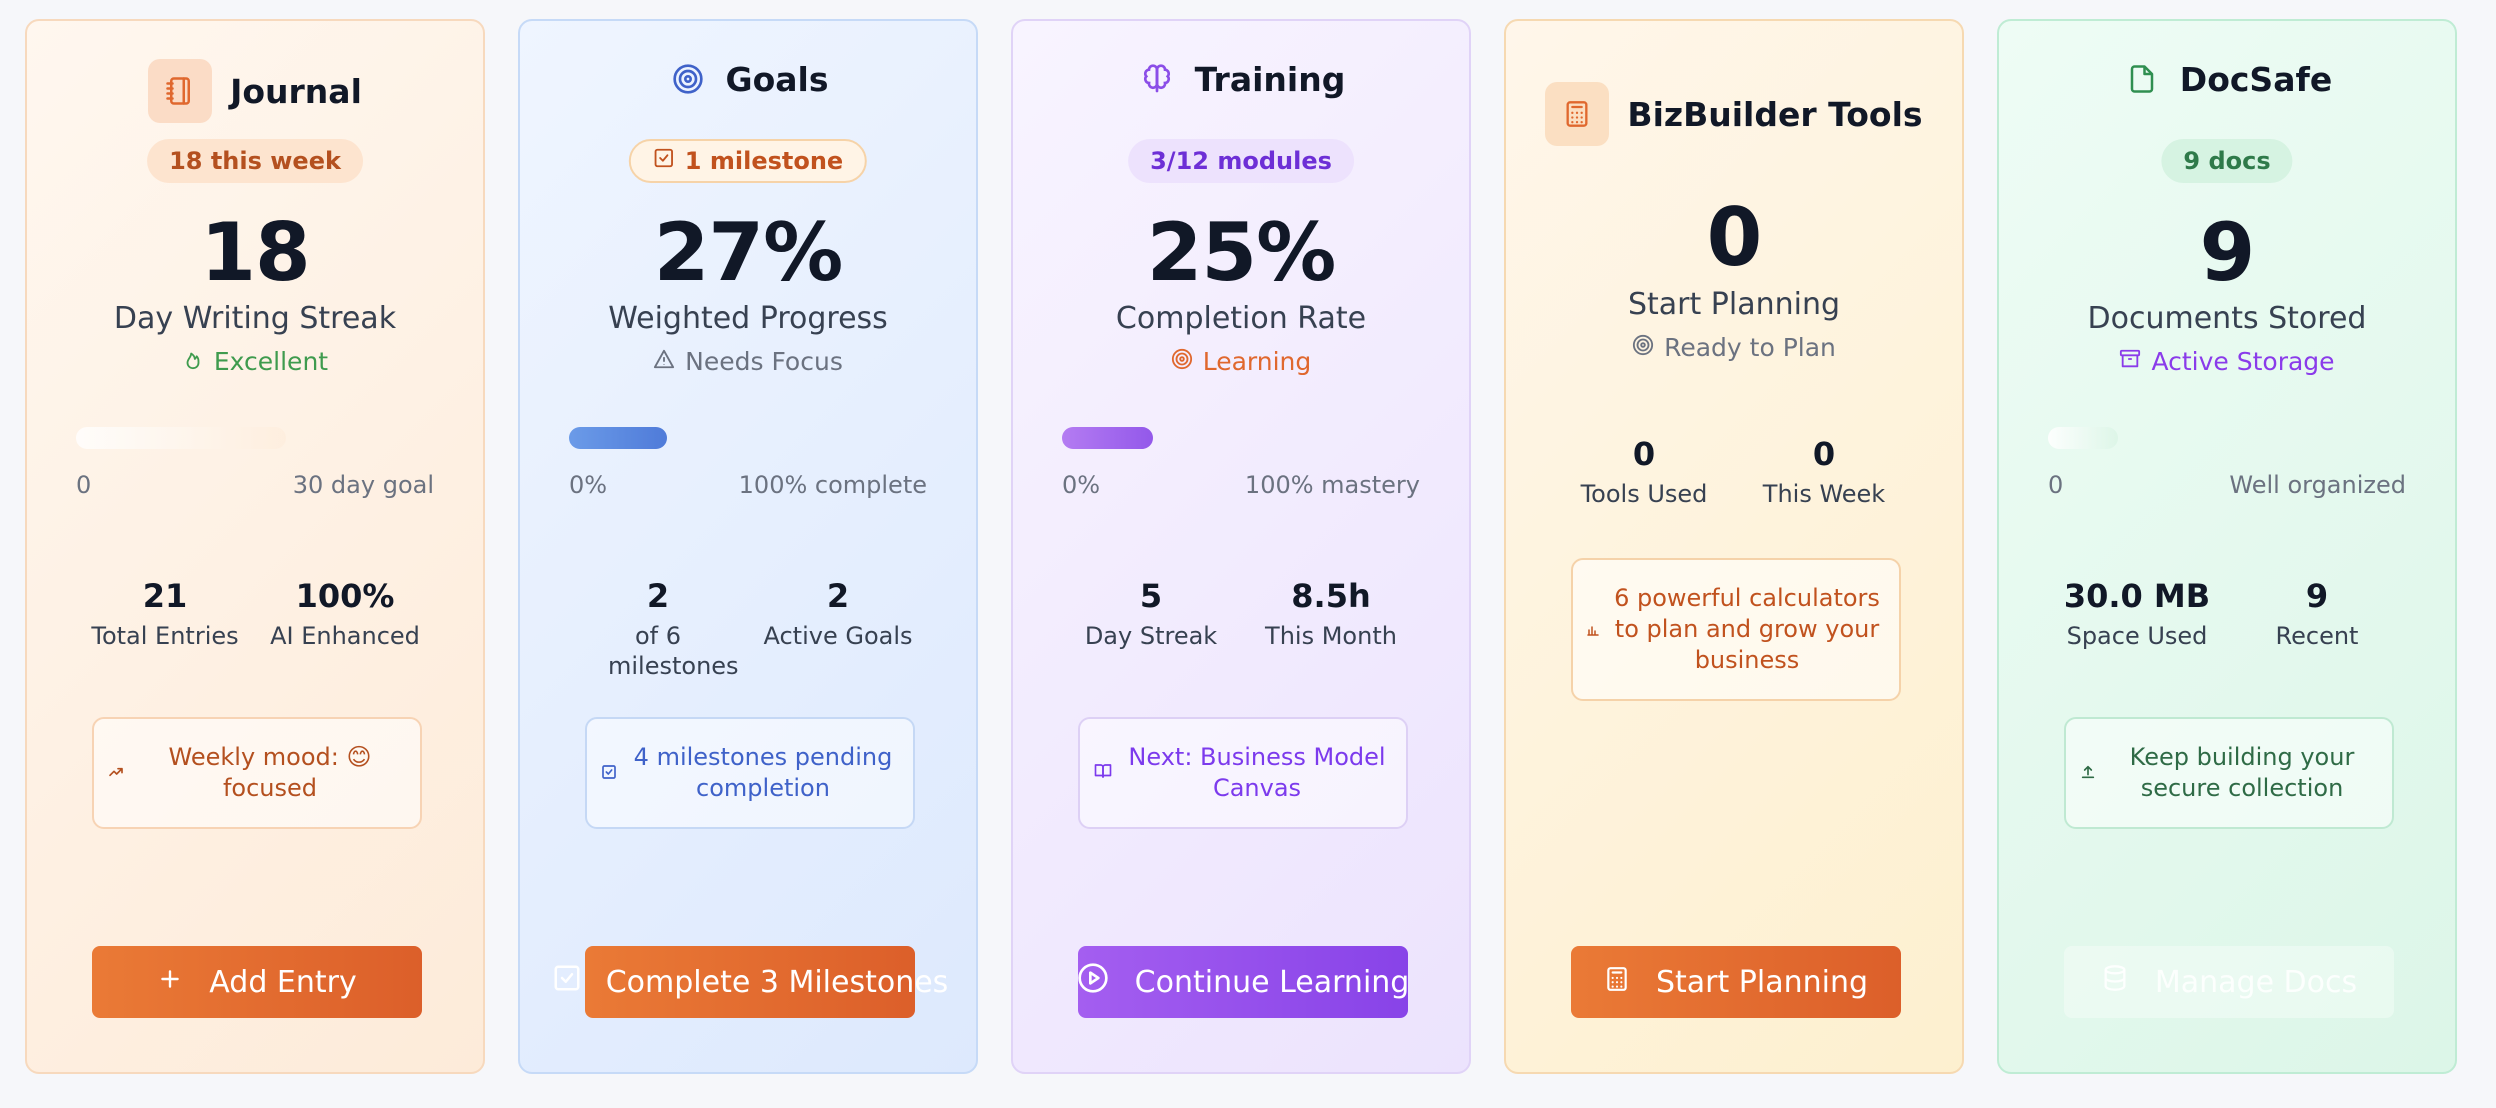 The image size is (2496, 1108). What do you see at coordinates (2227, 252) in the screenshot?
I see `docs-value: 9` at bounding box center [2227, 252].